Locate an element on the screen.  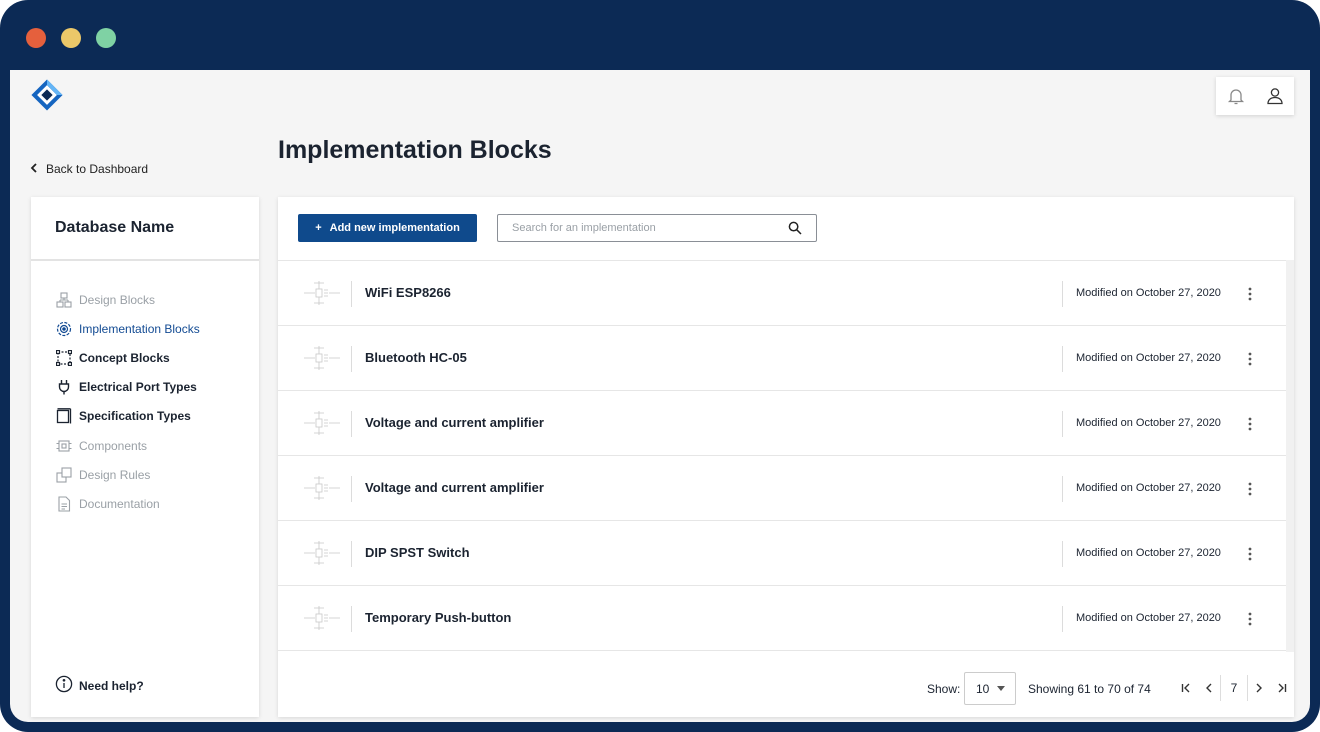
diamond-logo-icon is located at coordinates (47, 95).